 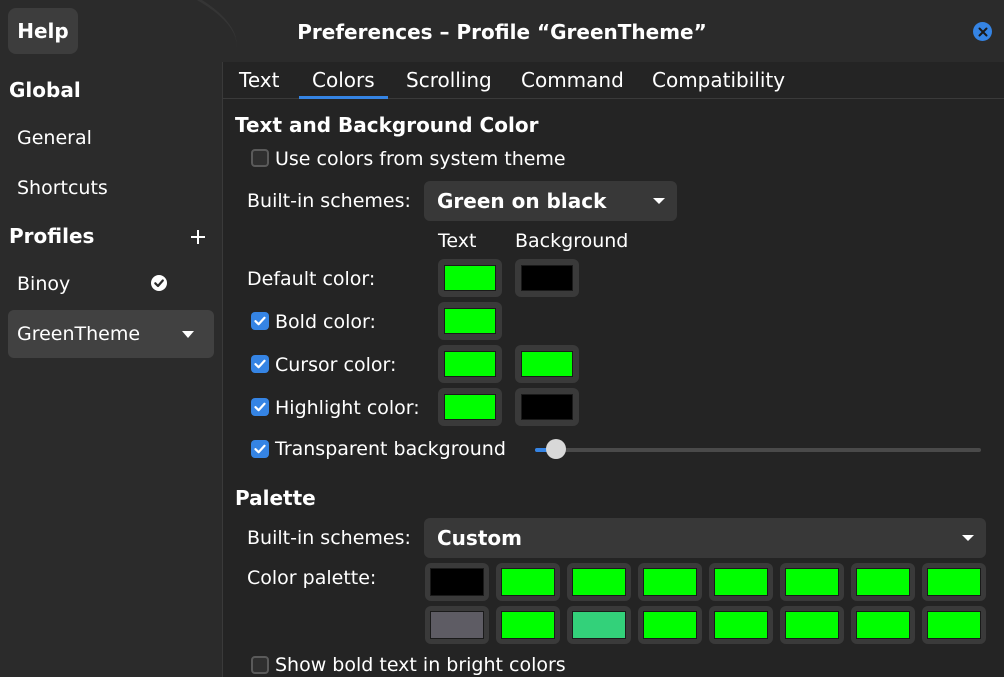 What do you see at coordinates (420, 159) in the screenshot?
I see `use-system-colors-label: Use colors from system theme` at bounding box center [420, 159].